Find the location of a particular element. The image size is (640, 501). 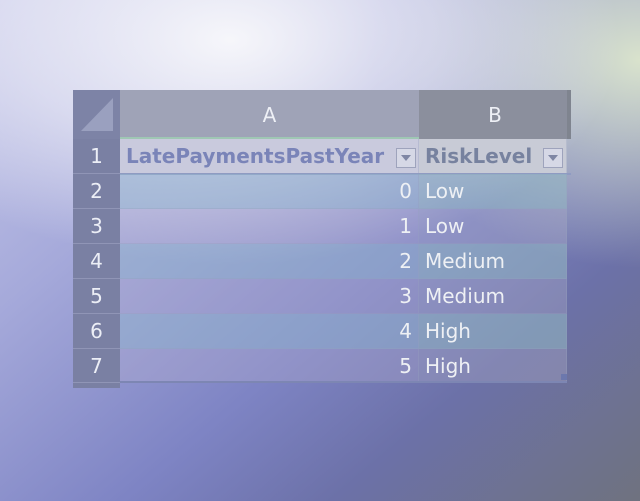

column-header-b: B is located at coordinates (495, 114).